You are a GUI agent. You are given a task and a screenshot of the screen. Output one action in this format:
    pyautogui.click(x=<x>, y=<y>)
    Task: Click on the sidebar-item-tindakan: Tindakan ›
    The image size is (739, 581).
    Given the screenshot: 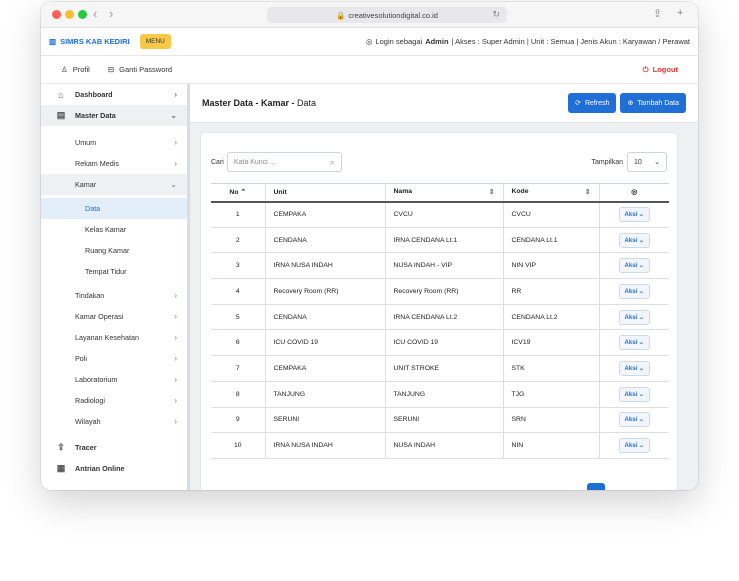 What is the action you would take?
    pyautogui.click(x=114, y=295)
    